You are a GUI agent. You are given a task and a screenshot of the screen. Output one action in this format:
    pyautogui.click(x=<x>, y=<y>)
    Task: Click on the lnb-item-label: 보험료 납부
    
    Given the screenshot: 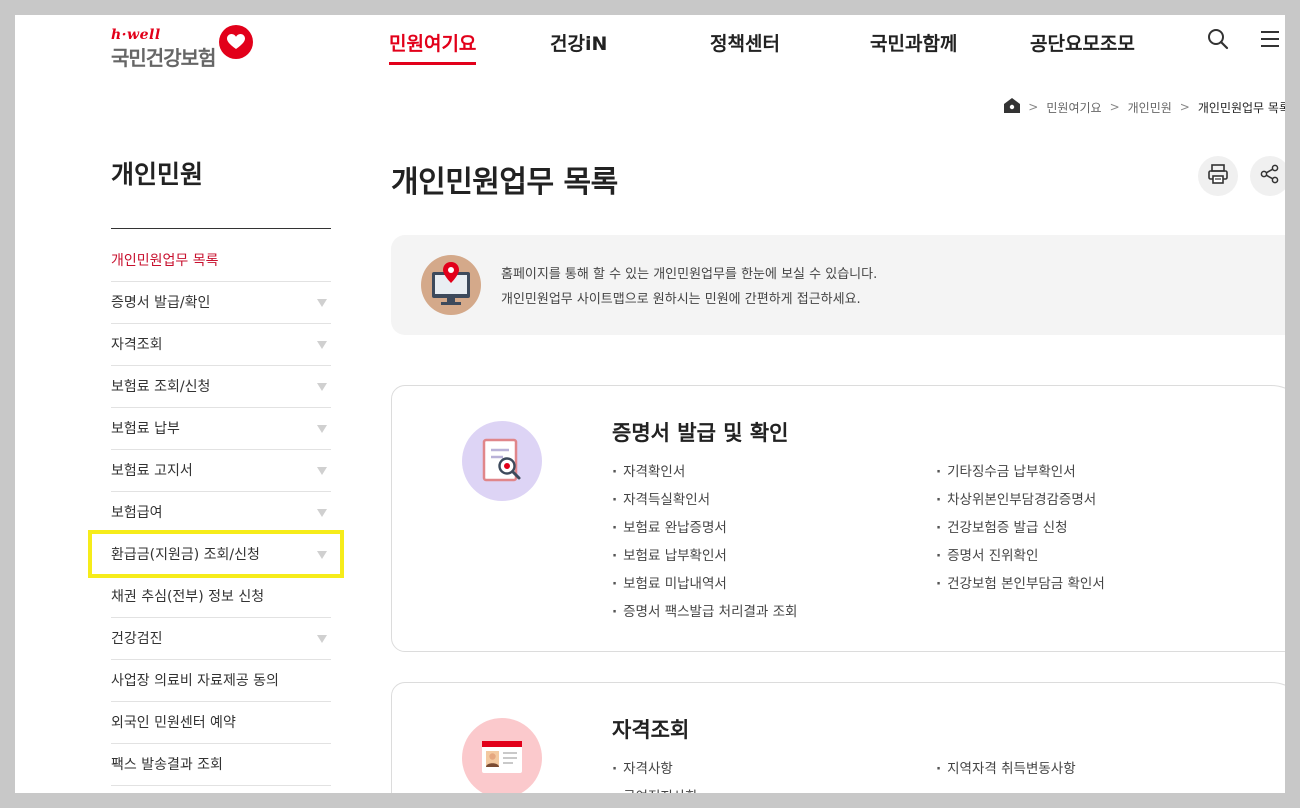 What is the action you would take?
    pyautogui.click(x=145, y=429)
    